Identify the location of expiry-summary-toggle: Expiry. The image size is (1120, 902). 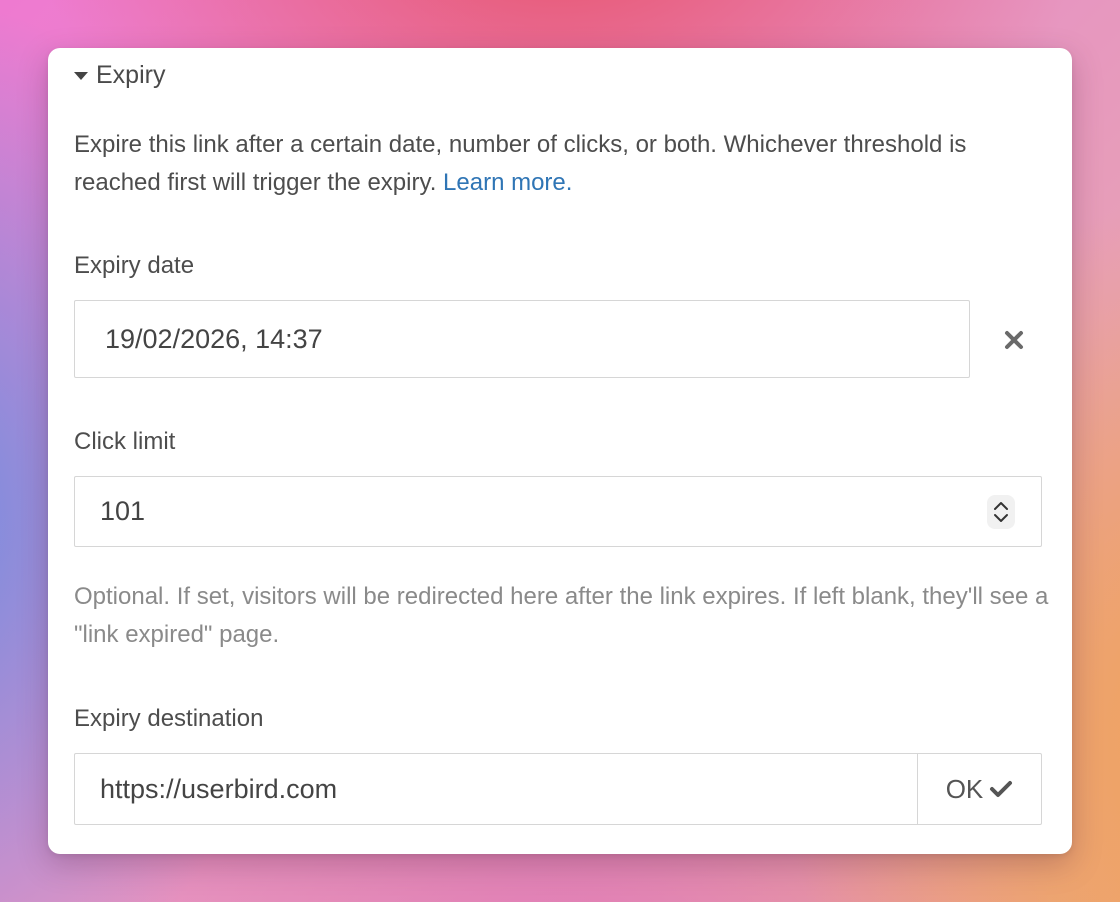
(119, 75).